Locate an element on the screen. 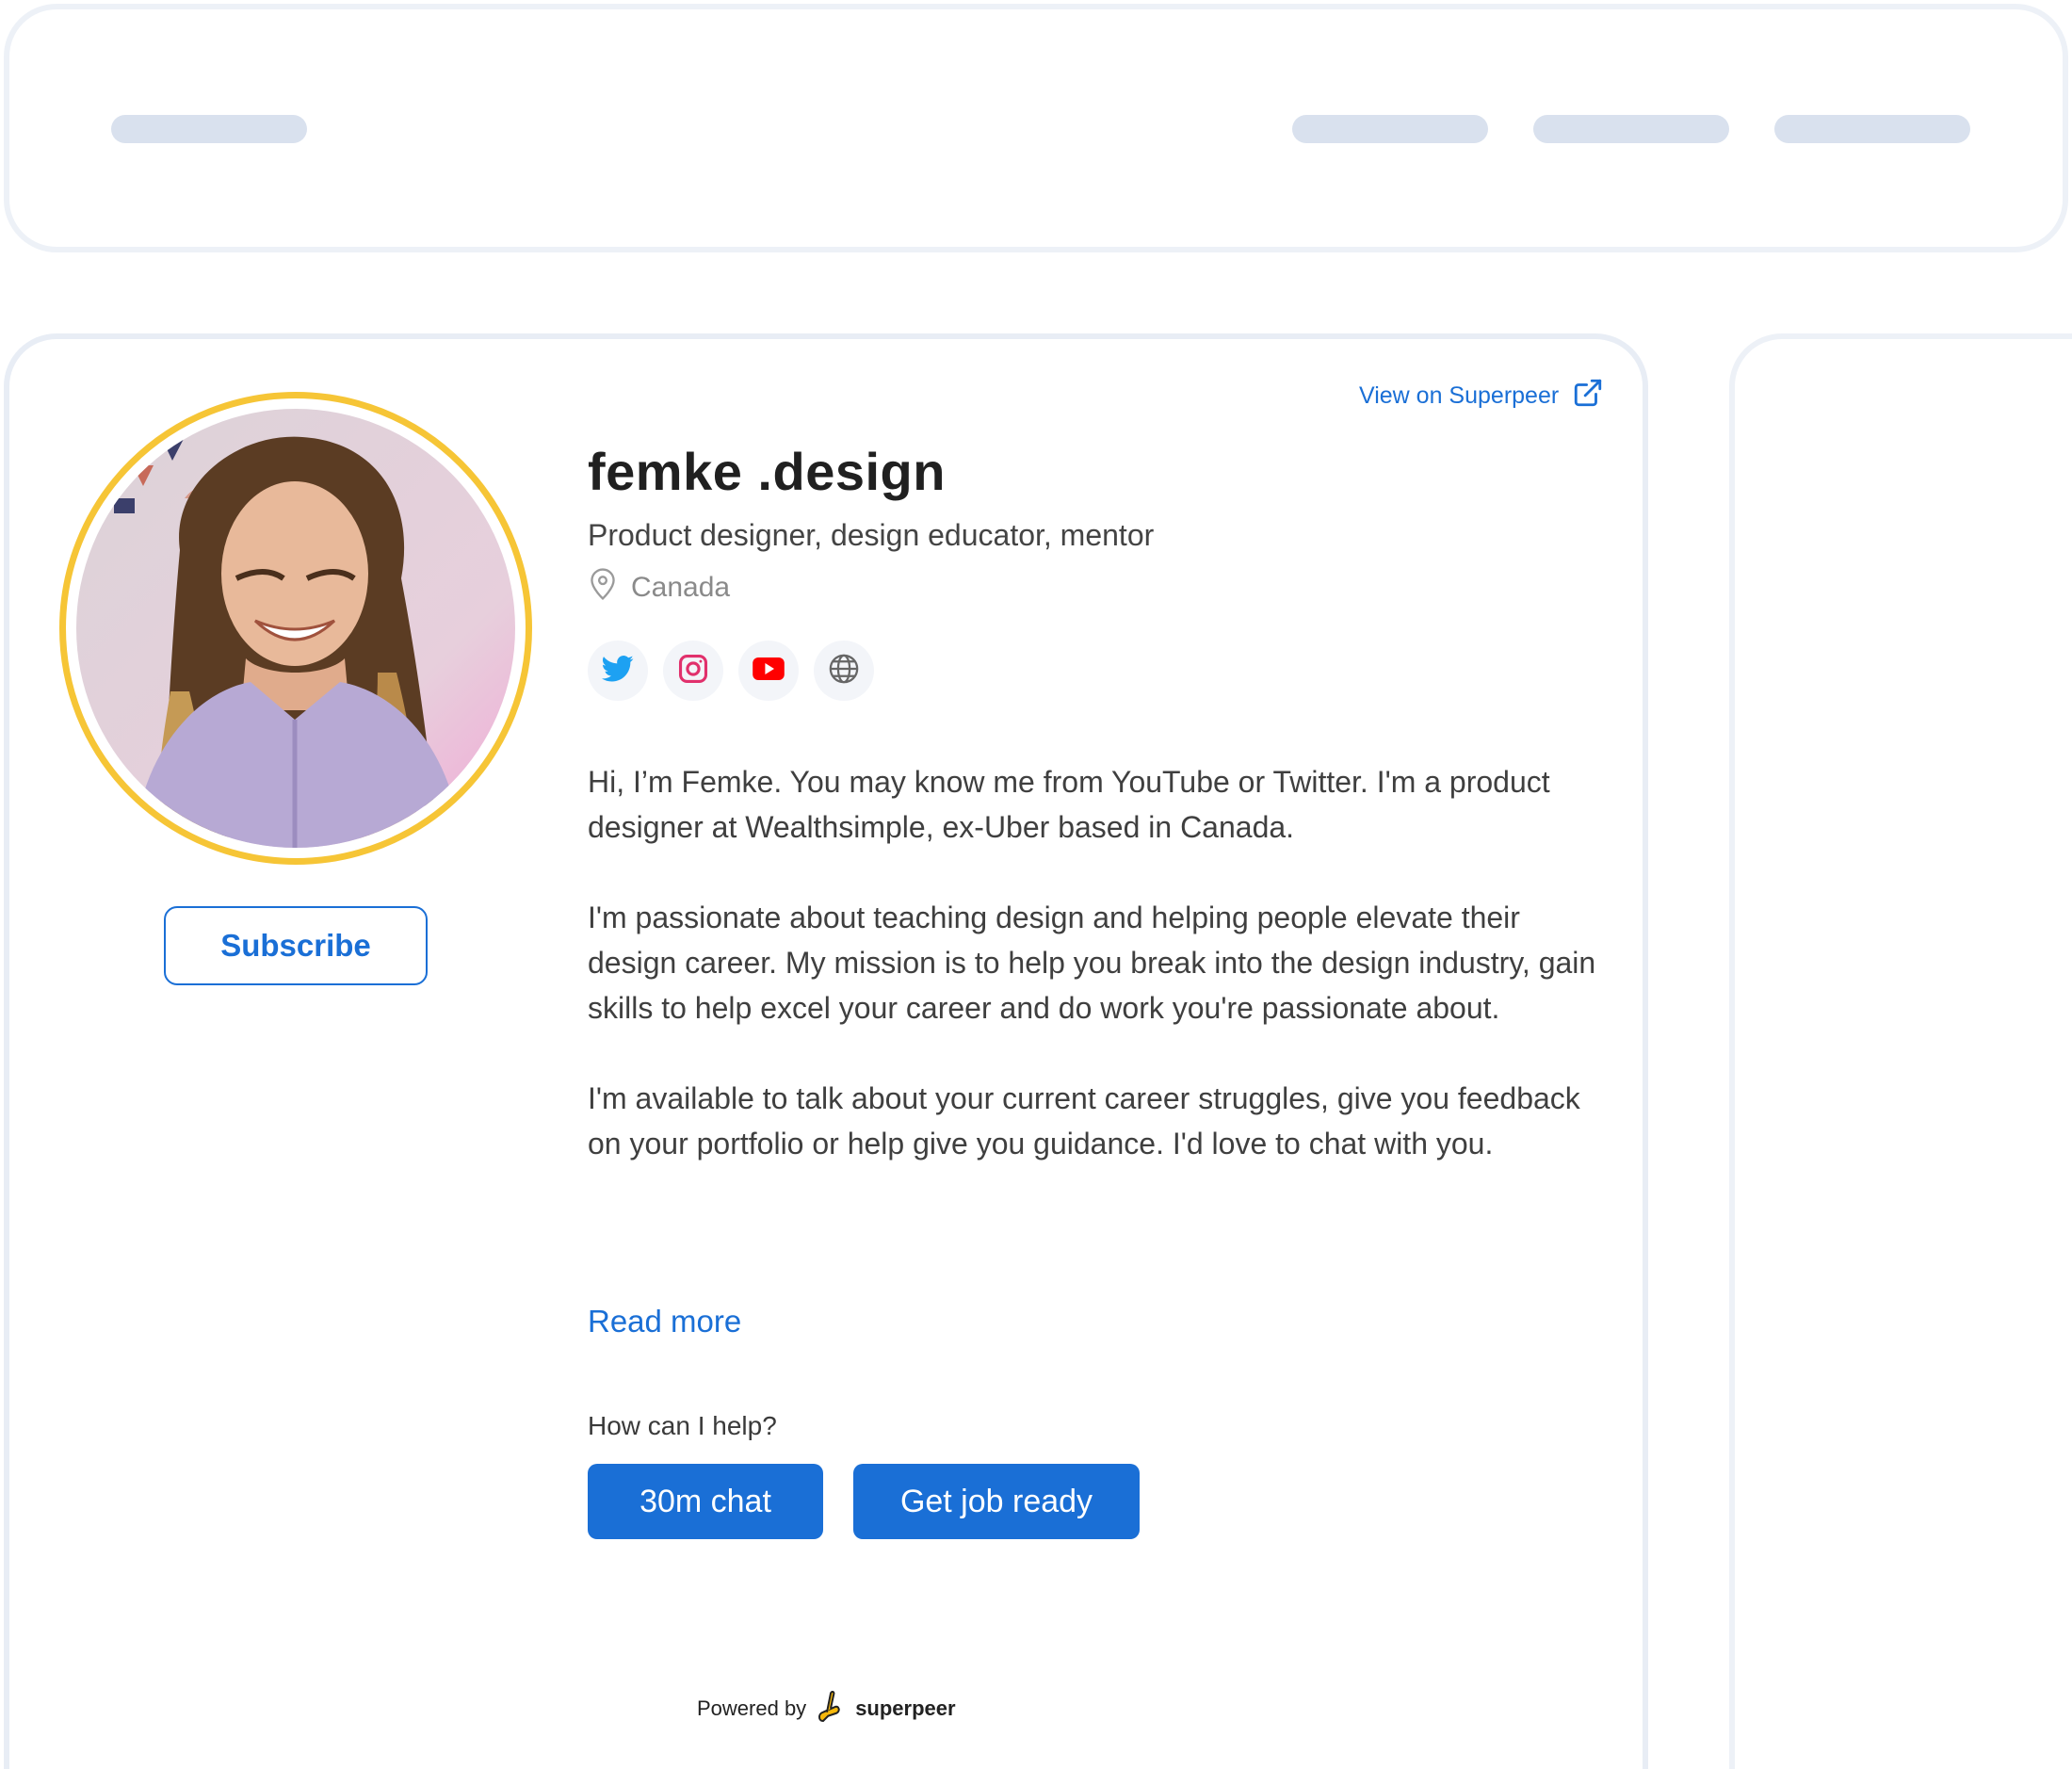  avatar is located at coordinates (295, 628).